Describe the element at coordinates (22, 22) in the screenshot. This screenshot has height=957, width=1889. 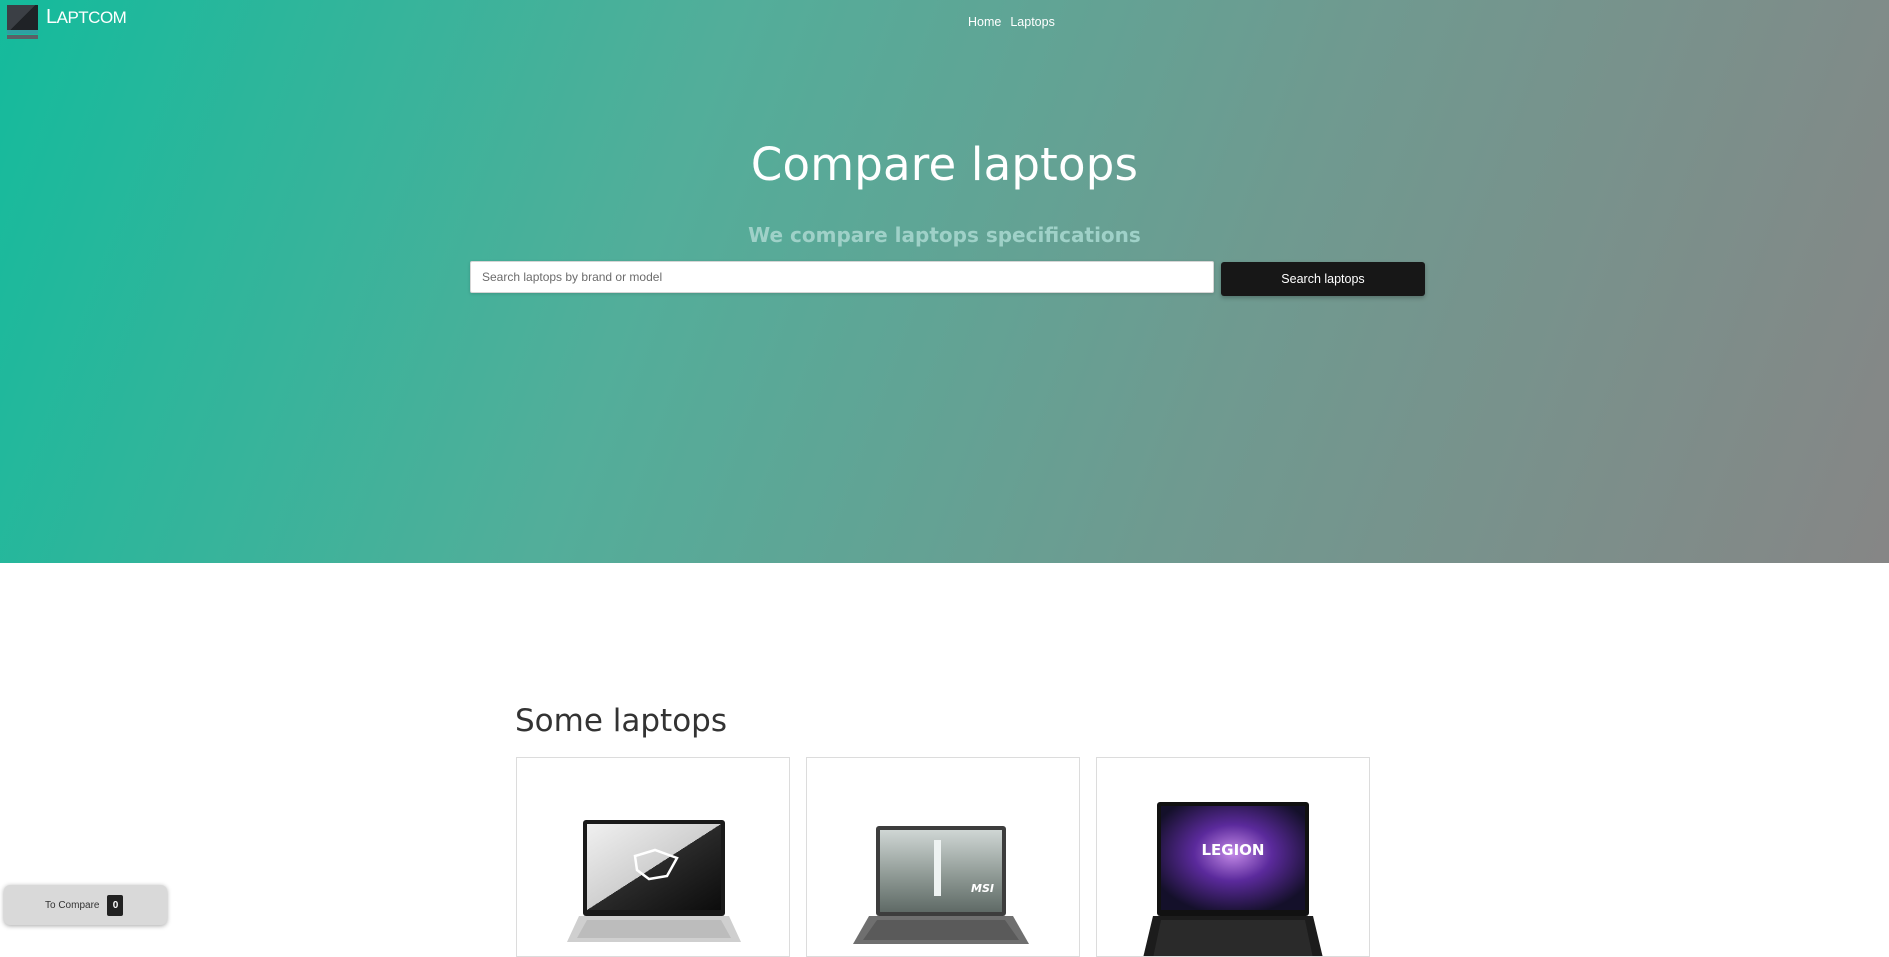
I see `laptop-logo-icon` at that location.